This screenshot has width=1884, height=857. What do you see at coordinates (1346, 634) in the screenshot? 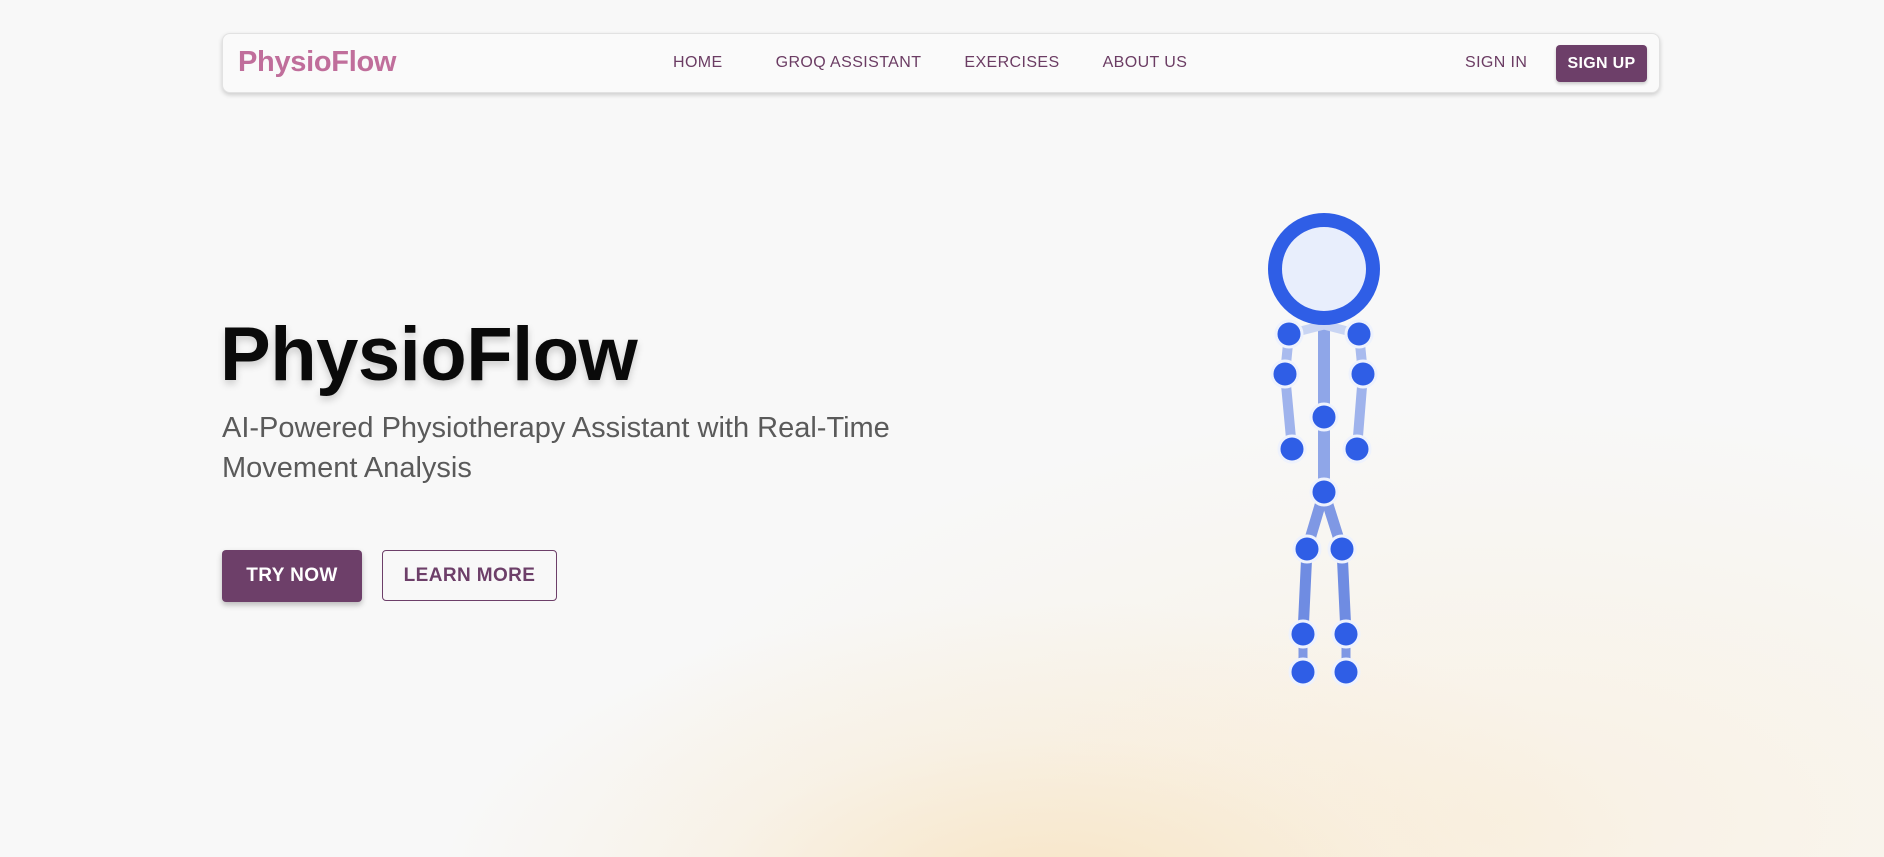
I see `joint-right-knee` at bounding box center [1346, 634].